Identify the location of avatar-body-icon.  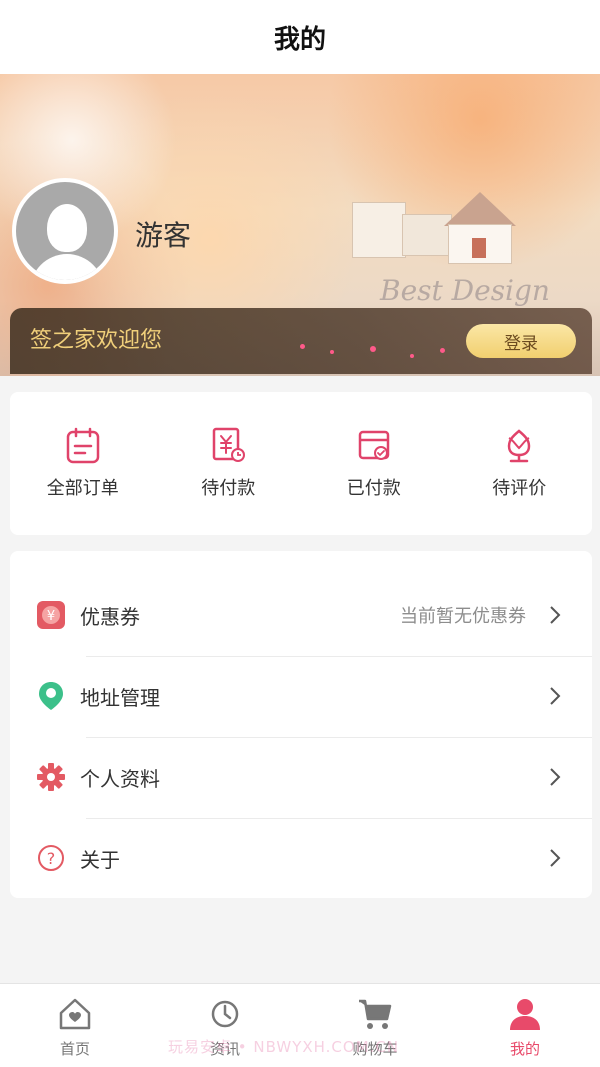
(67, 267).